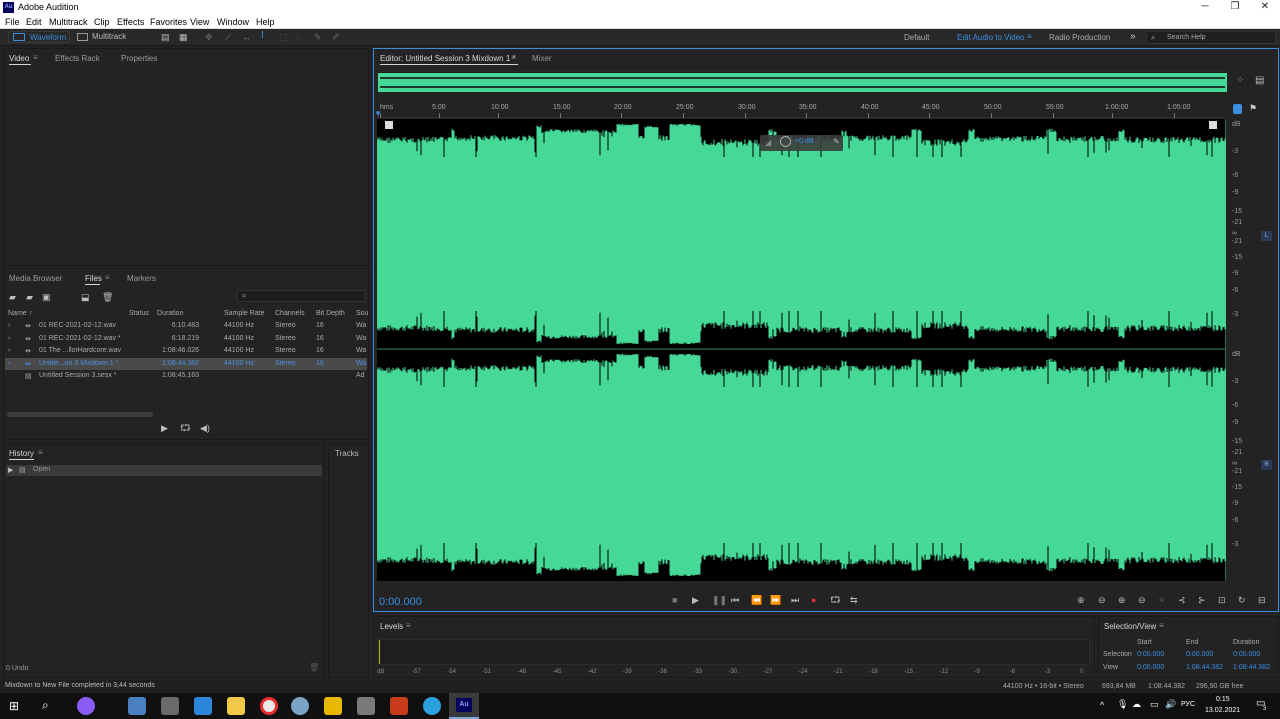  I want to click on tab-files: Files, so click(93, 278).